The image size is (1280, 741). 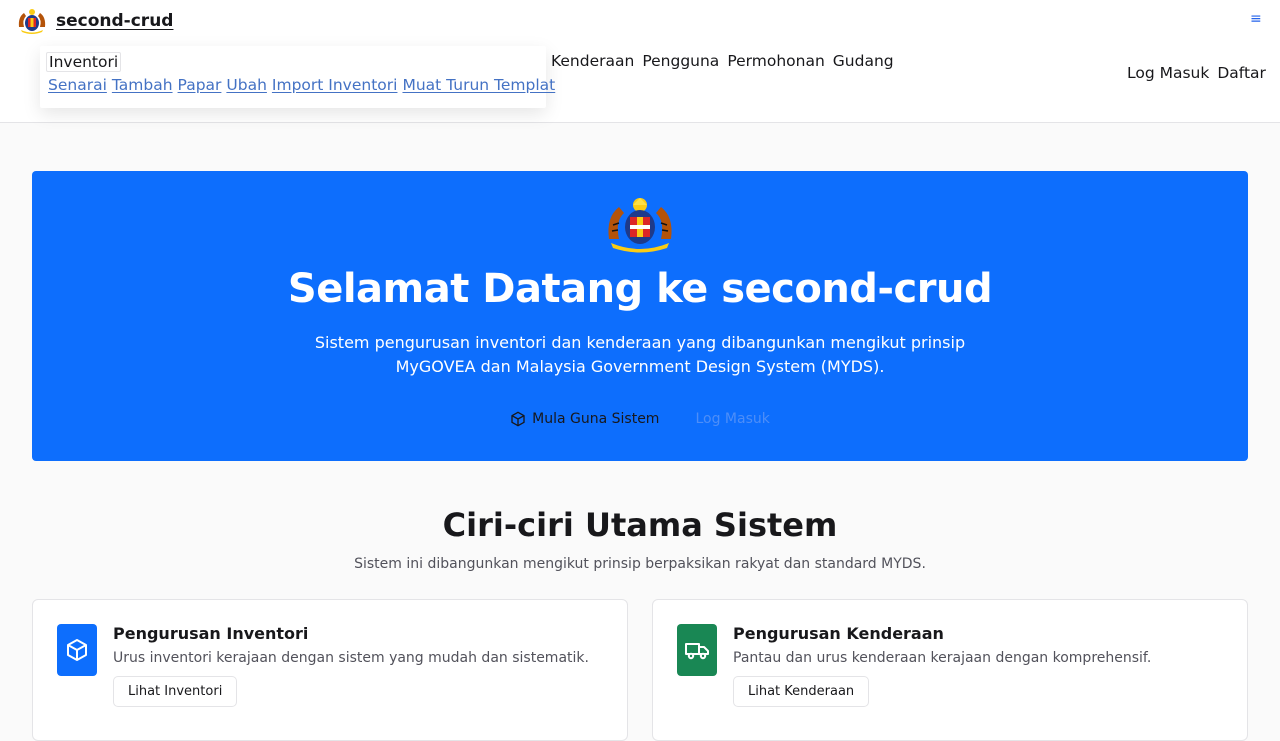 What do you see at coordinates (1256, 19) in the screenshot?
I see `hamburger-icon: ≡` at bounding box center [1256, 19].